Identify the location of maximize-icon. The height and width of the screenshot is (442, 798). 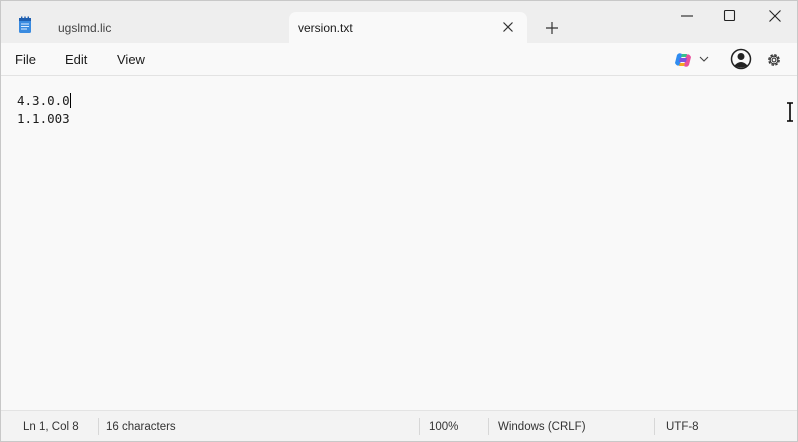
(730, 16).